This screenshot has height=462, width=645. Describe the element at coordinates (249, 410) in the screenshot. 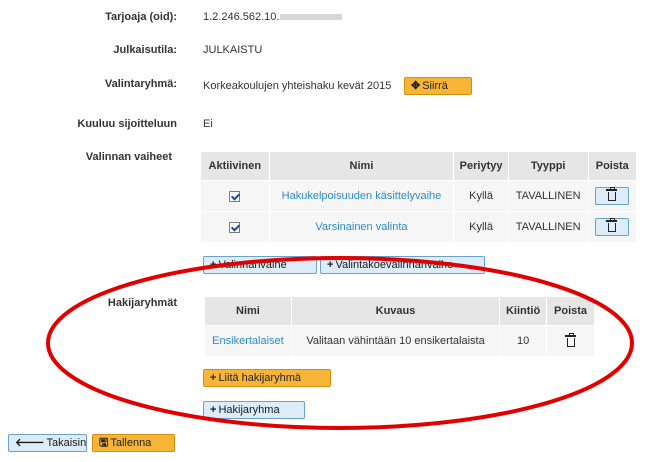

I see `add-hakijaryhma-label: Hakijaryhma` at that location.